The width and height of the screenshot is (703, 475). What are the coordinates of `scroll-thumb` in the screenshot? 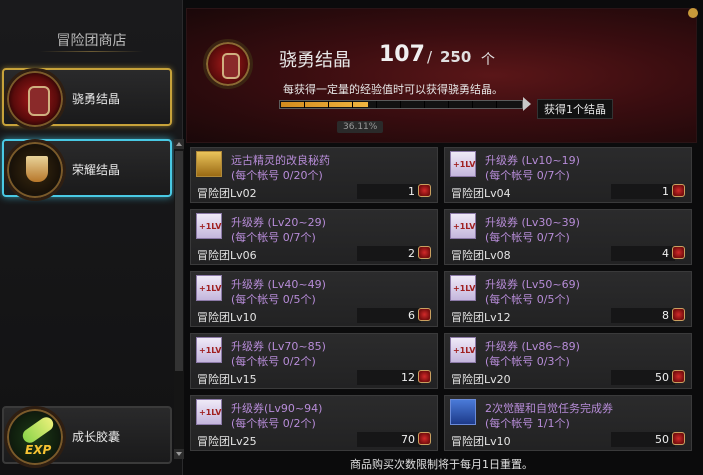 It's located at (179, 261).